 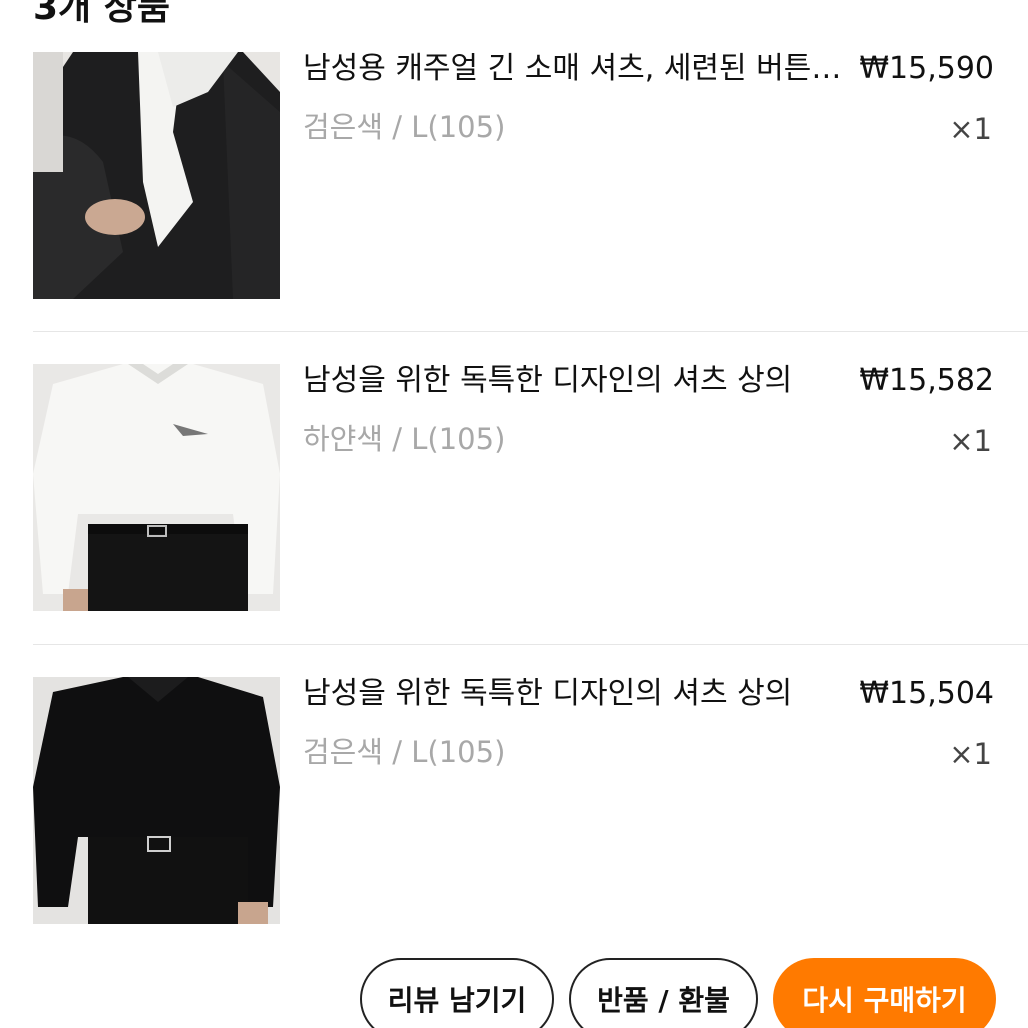 I want to click on product-price: ₩15,504, so click(x=926, y=693).